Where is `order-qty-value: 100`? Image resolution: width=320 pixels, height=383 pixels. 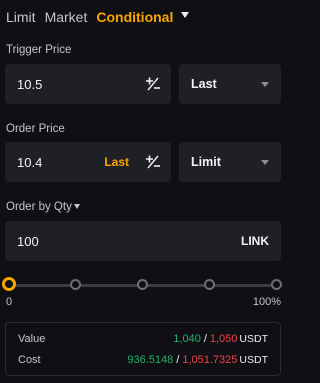
order-qty-value: 100 is located at coordinates (28, 241).